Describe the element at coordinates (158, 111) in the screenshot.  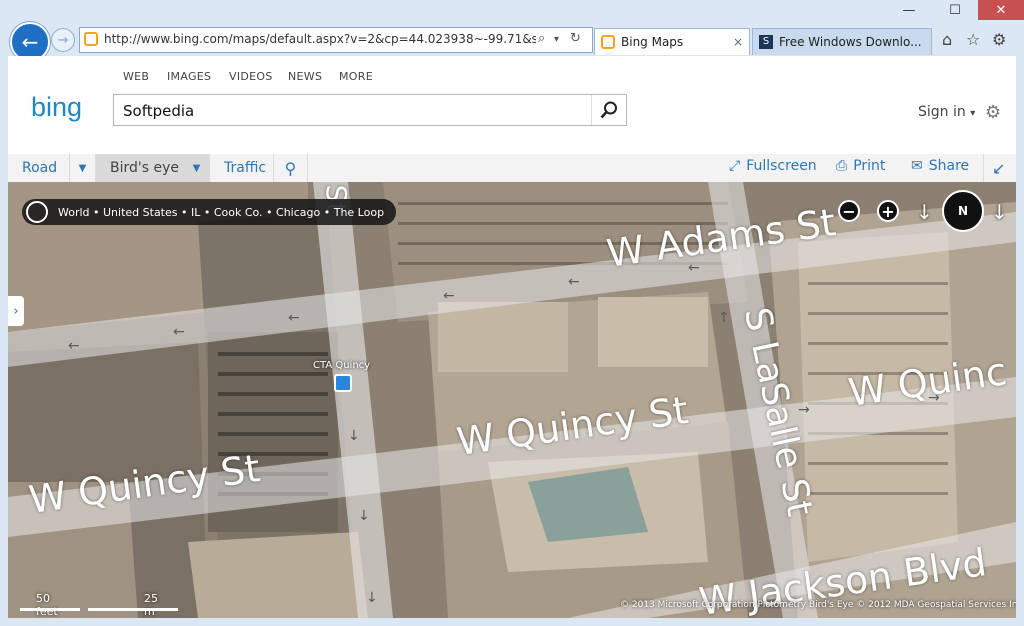
I see `search-query: Softpedia` at that location.